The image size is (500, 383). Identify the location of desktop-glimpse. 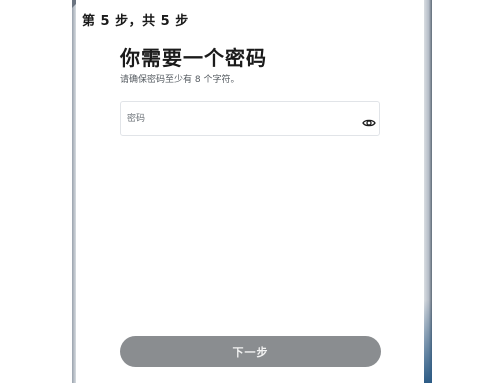
(428, 341).